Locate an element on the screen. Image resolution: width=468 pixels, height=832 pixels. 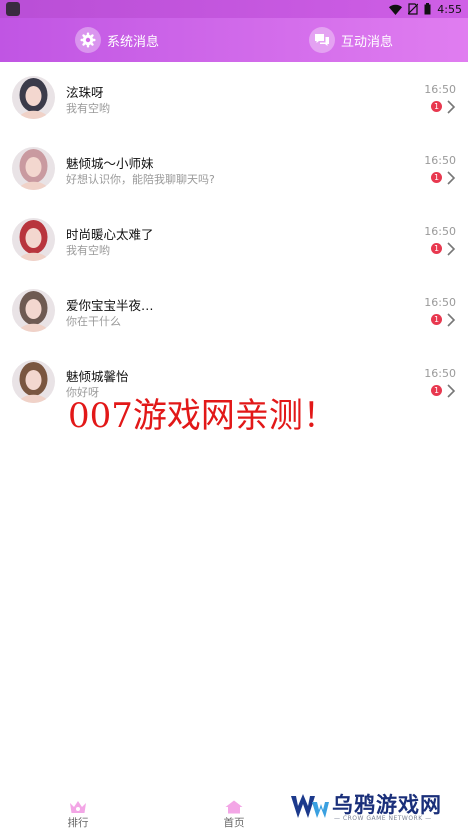
message-row: 泫珠呀我有空哟 16:50 1 is located at coordinates (234, 97).